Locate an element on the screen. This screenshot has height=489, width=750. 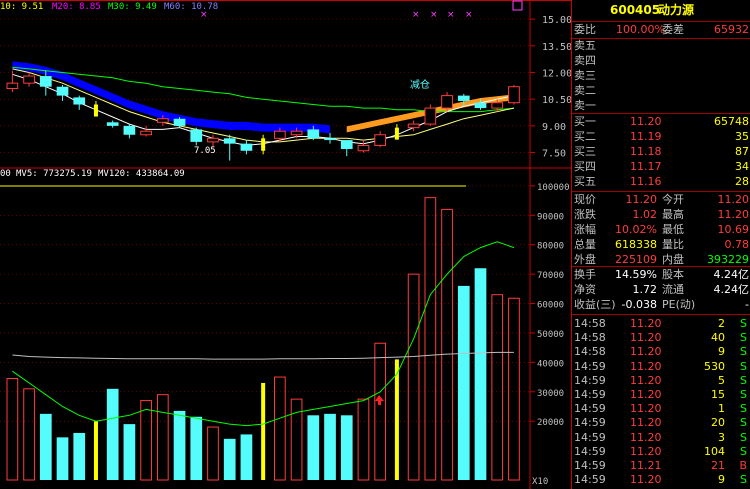
volume-tick-label: 90000 is located at coordinates (550, 217).